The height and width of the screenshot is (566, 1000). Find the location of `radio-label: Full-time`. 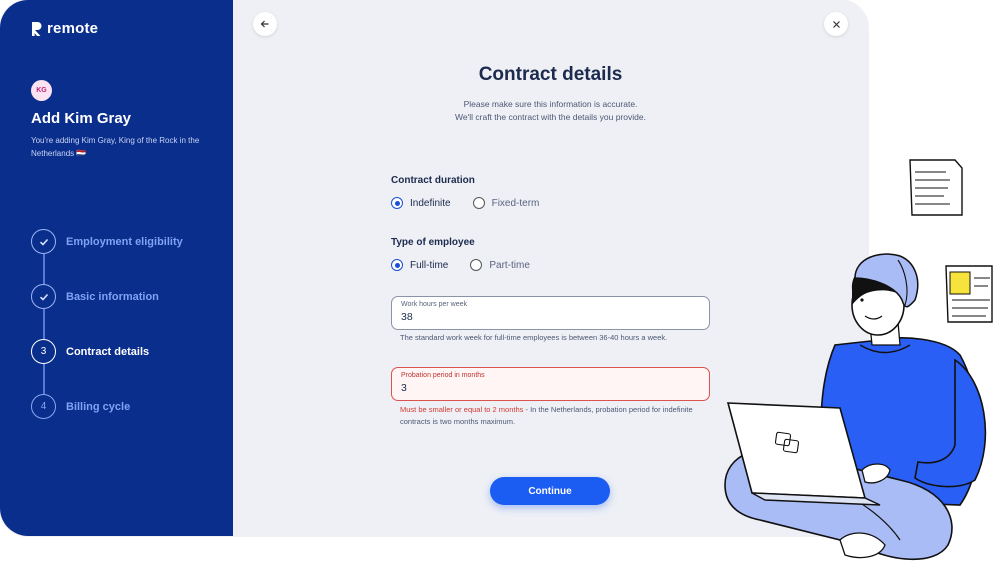

radio-label: Full-time is located at coordinates (429, 265).